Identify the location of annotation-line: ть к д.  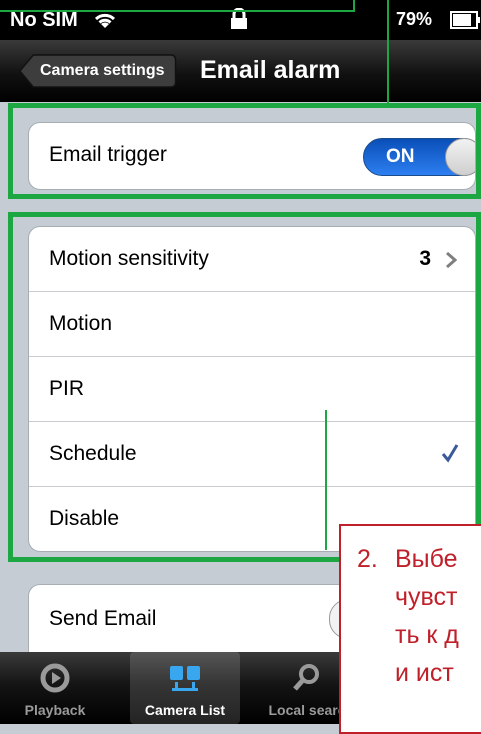
(427, 635).